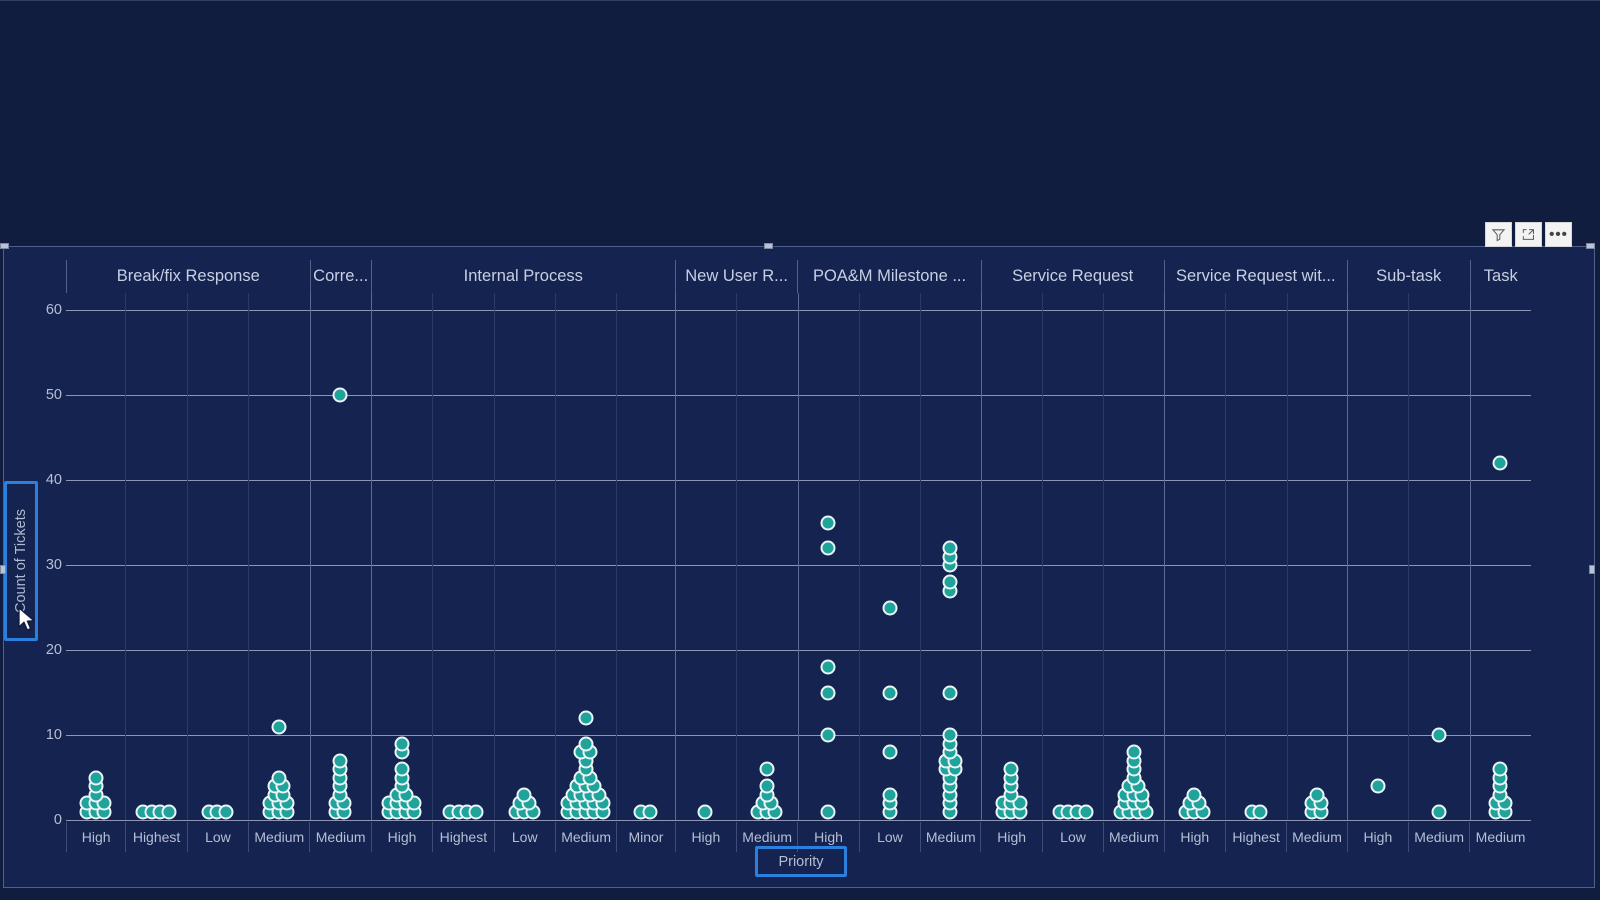 This screenshot has height=900, width=1600. I want to click on resize-handle-top-left, so click(4, 246).